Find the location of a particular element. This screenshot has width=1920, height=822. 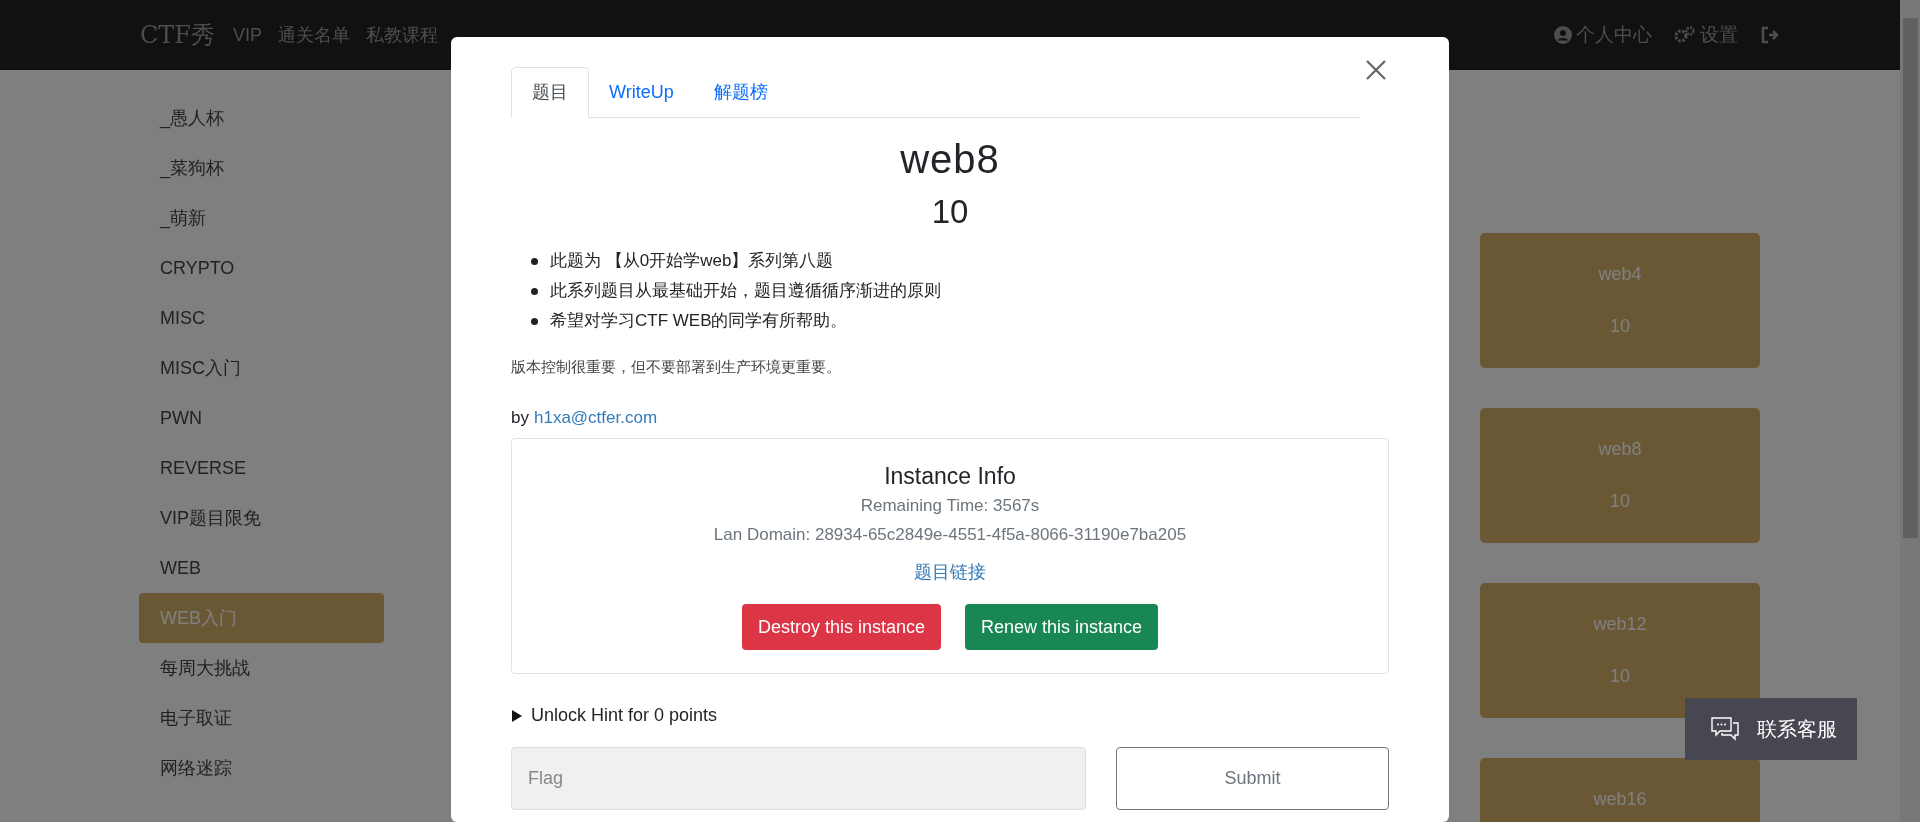

description-line: 此题为 【从0开始学web】系列第八题 is located at coordinates (692, 261).